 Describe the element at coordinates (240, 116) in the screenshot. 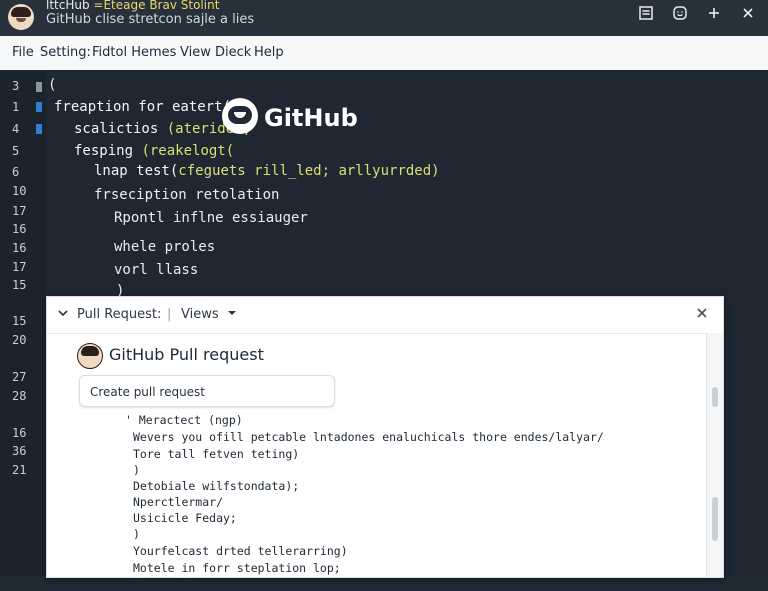

I see `github-octocat-icon` at that location.